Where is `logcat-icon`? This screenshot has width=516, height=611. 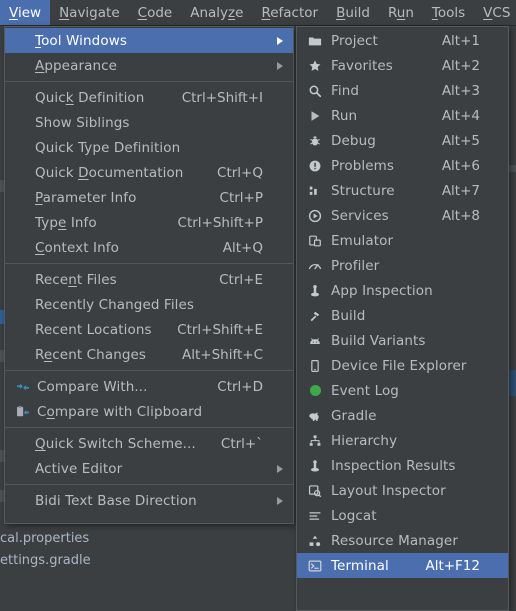 logcat-icon is located at coordinates (315, 516).